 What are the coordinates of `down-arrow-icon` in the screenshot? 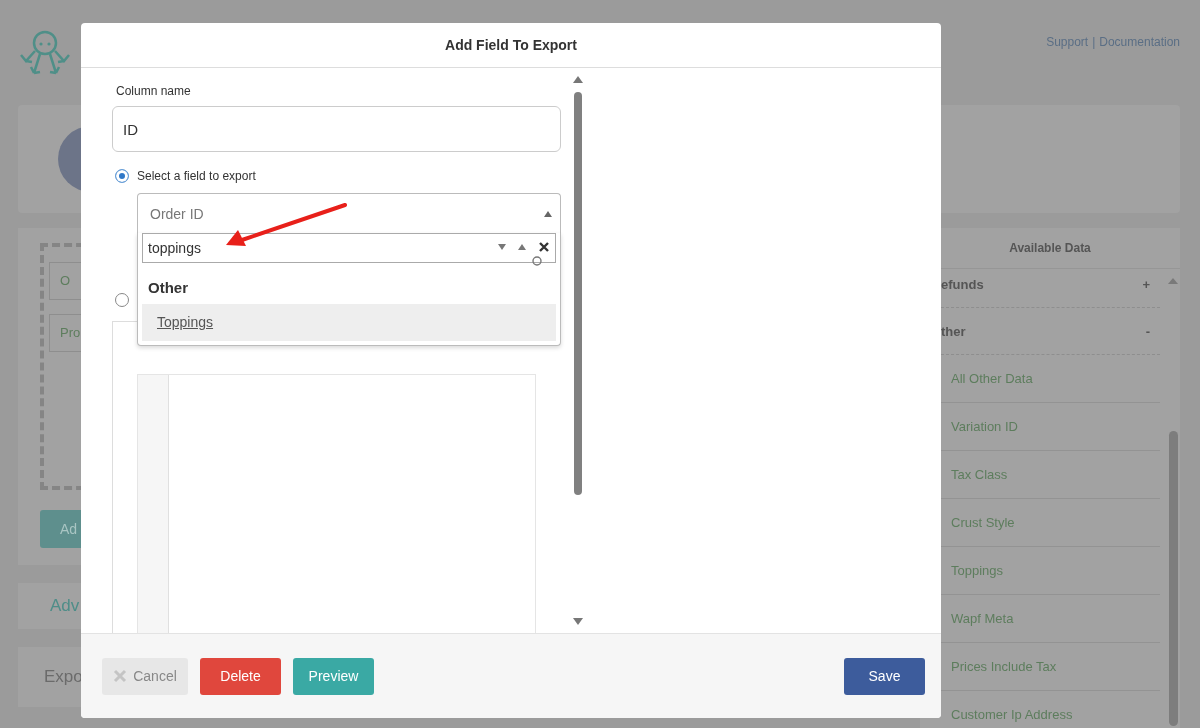 It's located at (502, 247).